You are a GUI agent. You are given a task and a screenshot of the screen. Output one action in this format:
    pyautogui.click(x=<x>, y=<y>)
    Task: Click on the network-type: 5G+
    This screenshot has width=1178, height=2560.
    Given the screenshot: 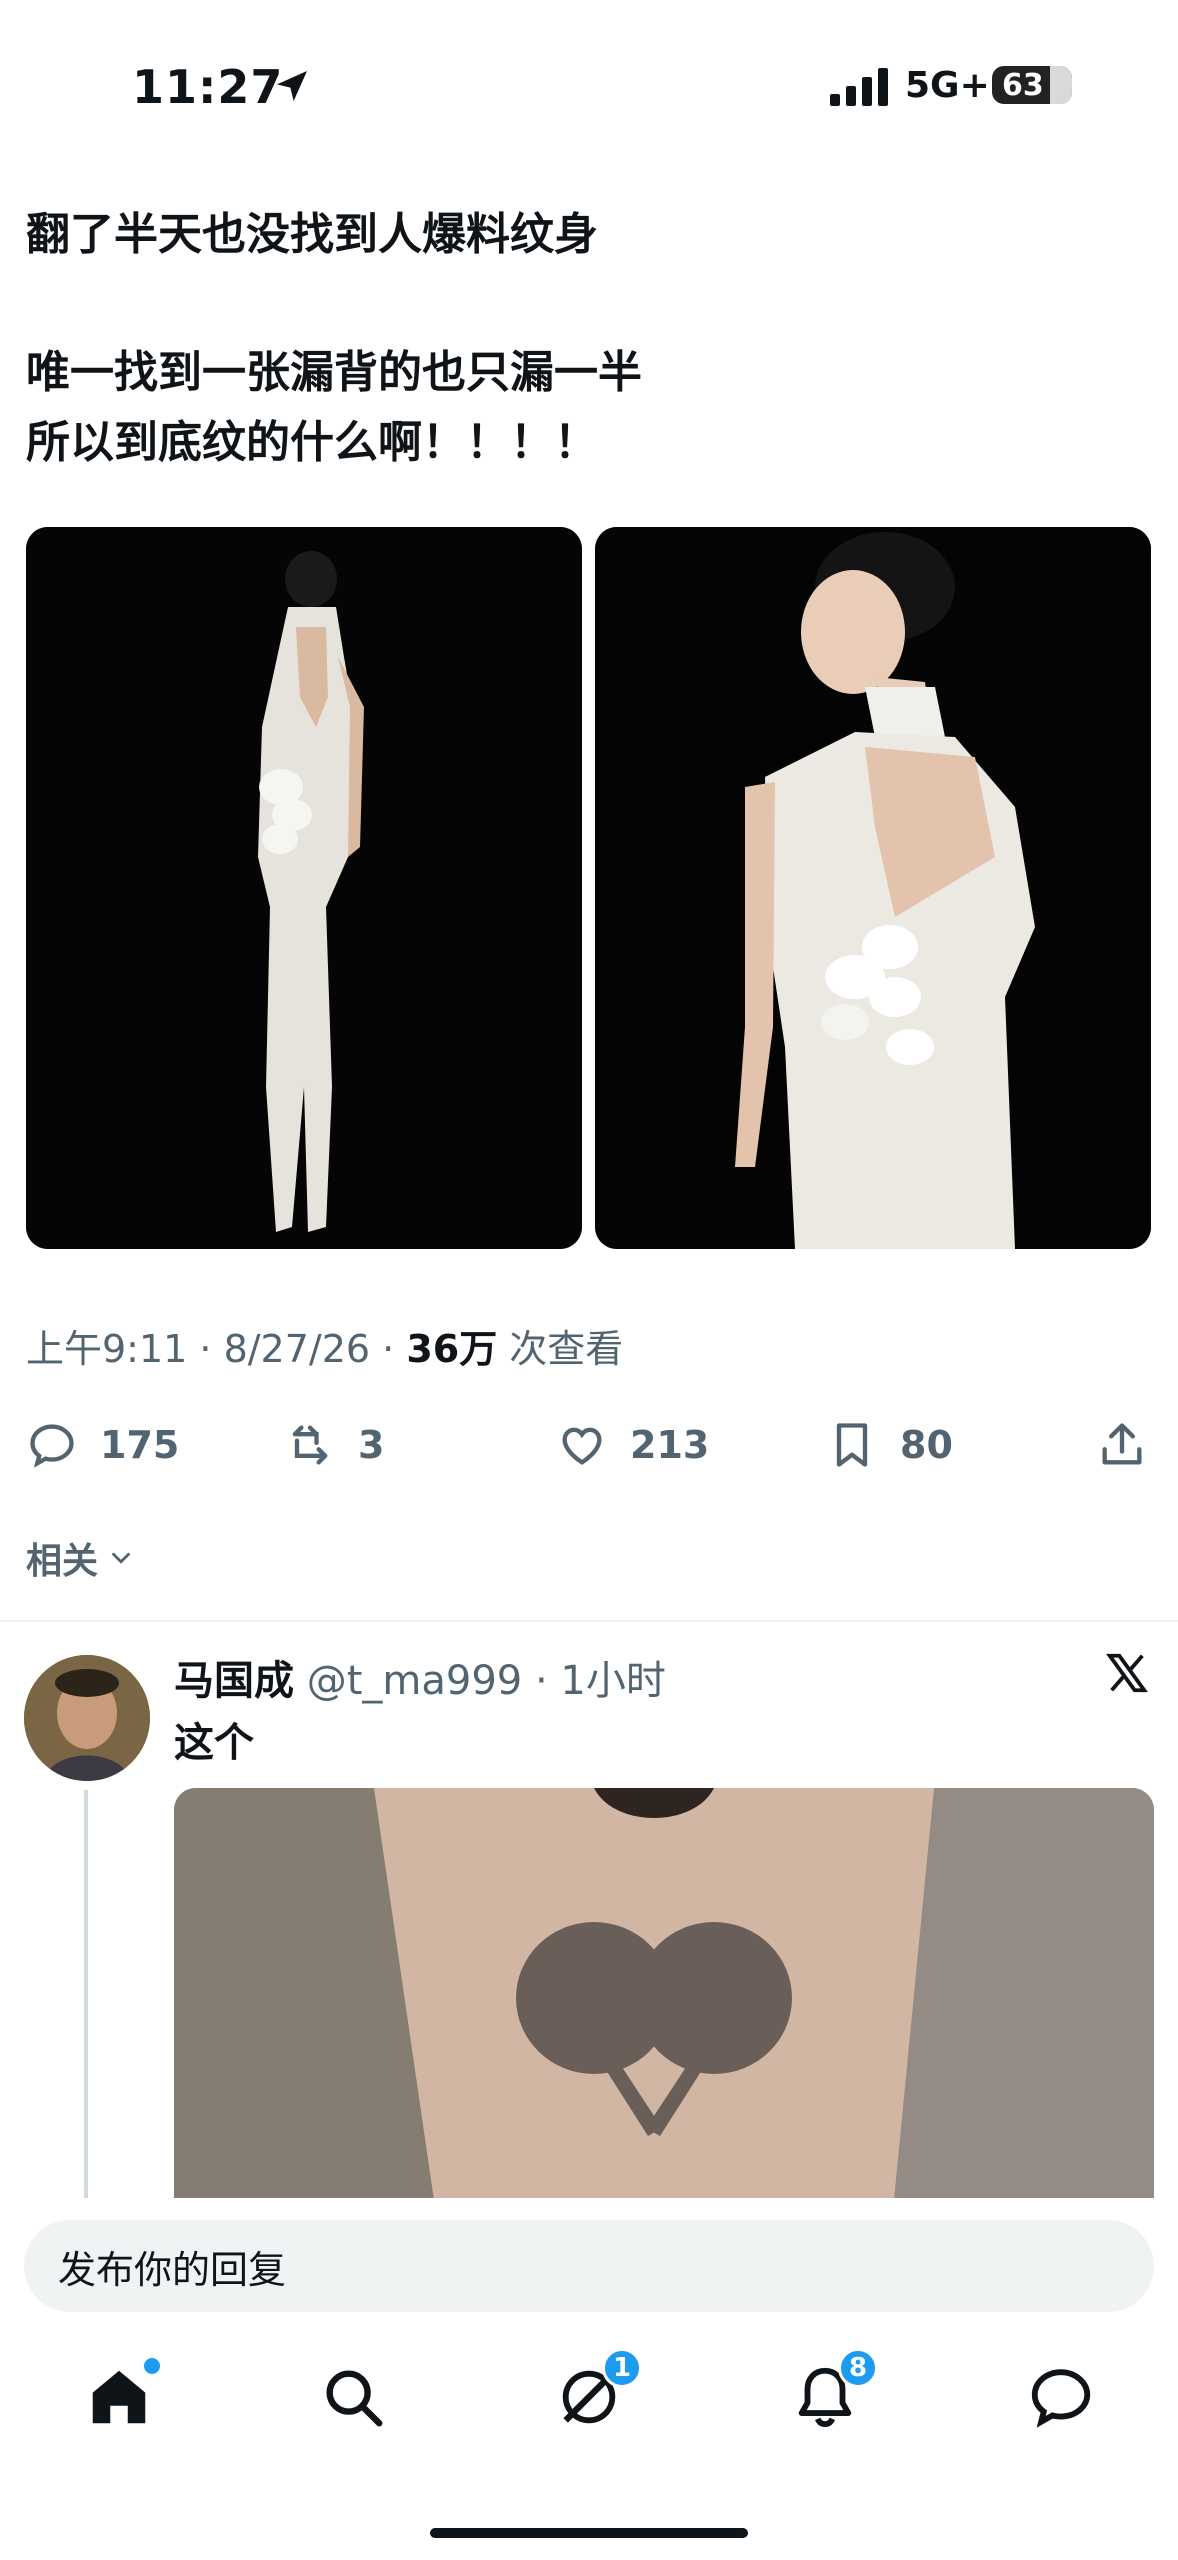 What is the action you would take?
    pyautogui.click(x=947, y=85)
    